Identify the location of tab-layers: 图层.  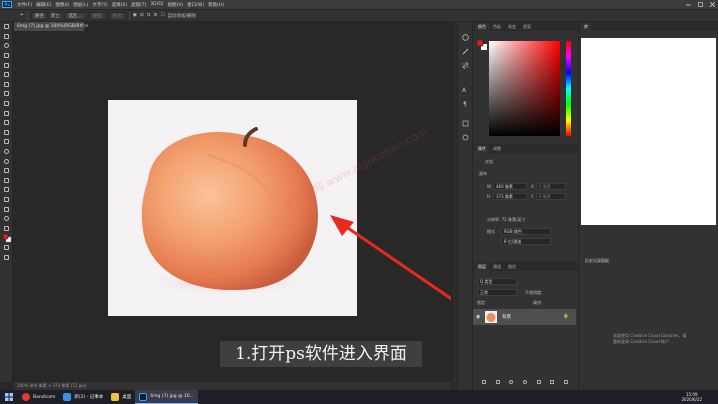
(482, 267).